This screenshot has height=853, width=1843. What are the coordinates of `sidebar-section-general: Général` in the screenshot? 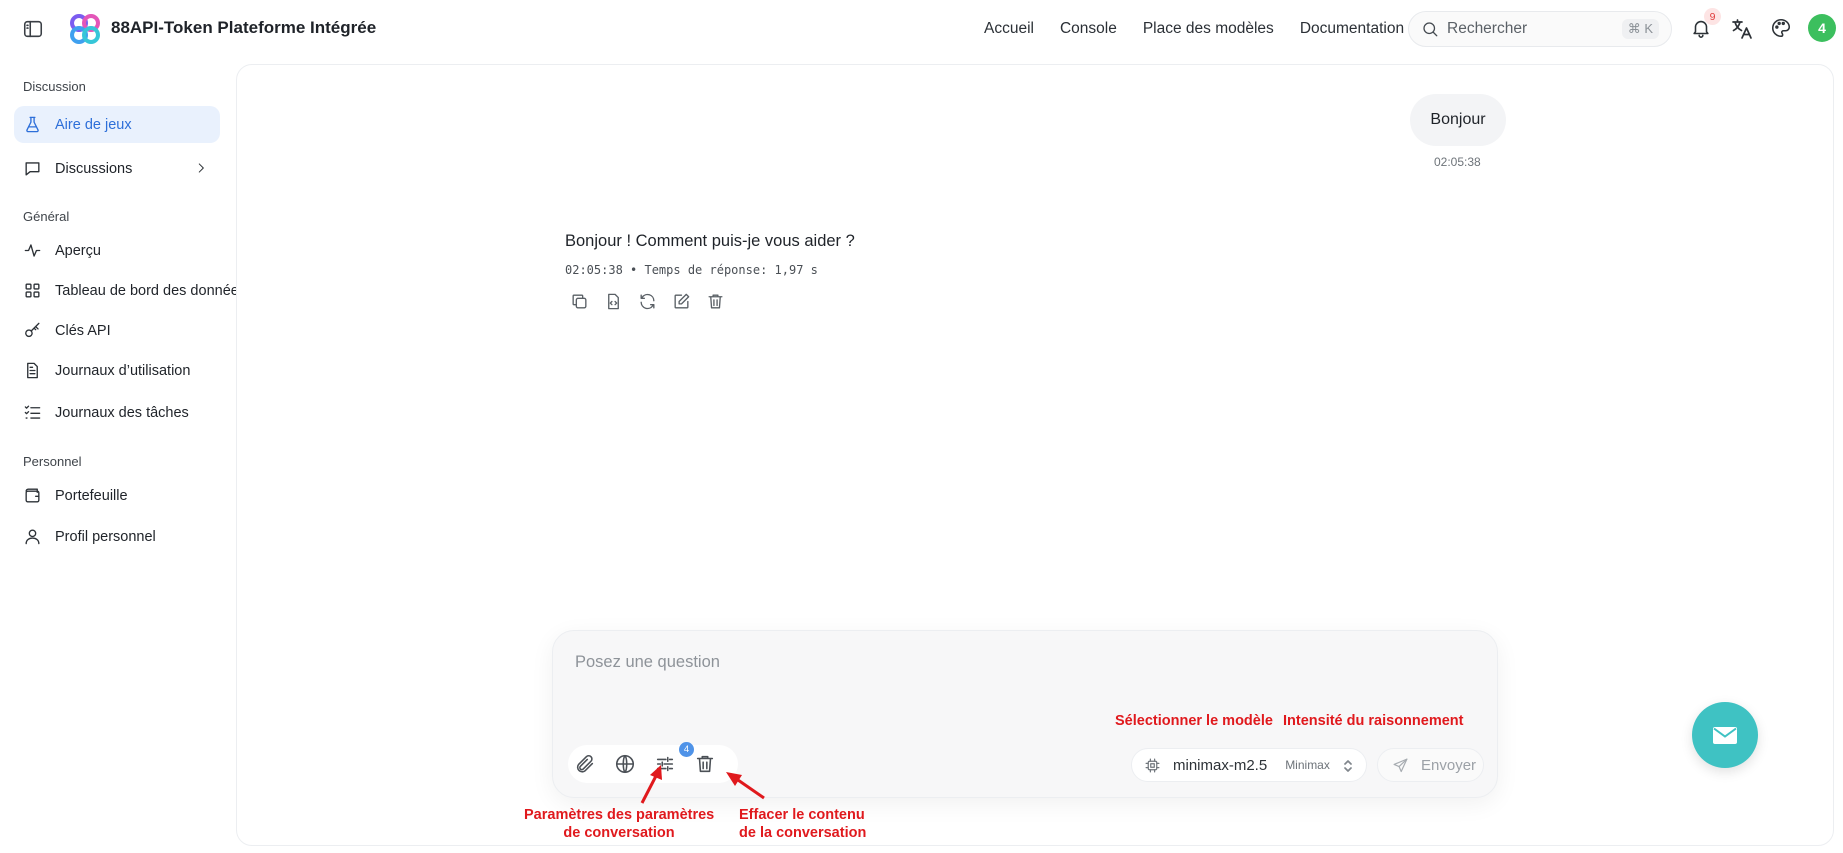 It's located at (46, 216).